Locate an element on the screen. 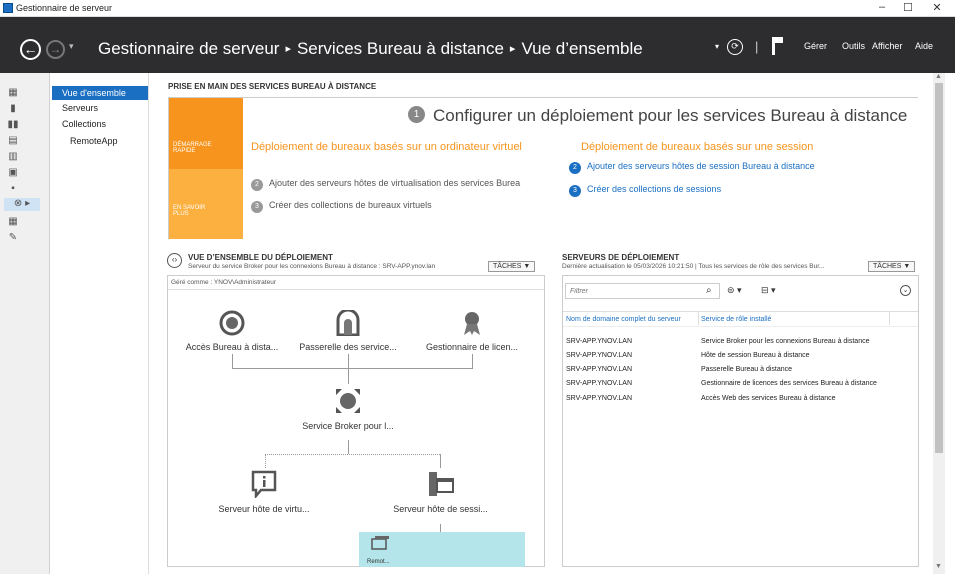  refresh-icon: ⟳ is located at coordinates (735, 47).